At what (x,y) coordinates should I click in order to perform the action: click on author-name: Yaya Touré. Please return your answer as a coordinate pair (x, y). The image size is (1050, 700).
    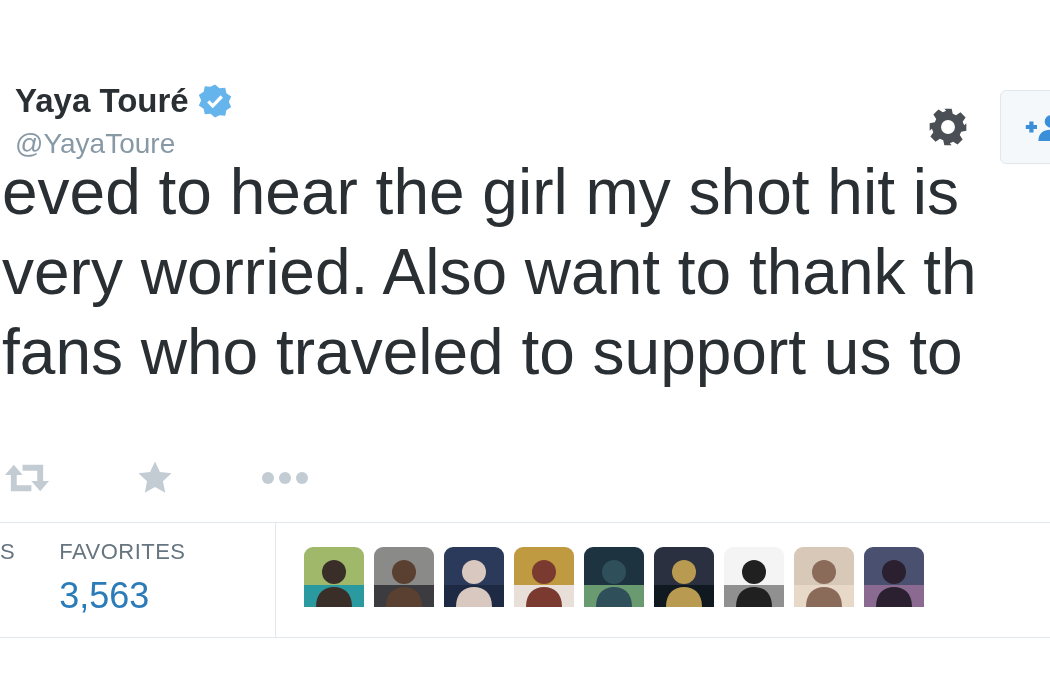
    Looking at the image, I should click on (102, 101).